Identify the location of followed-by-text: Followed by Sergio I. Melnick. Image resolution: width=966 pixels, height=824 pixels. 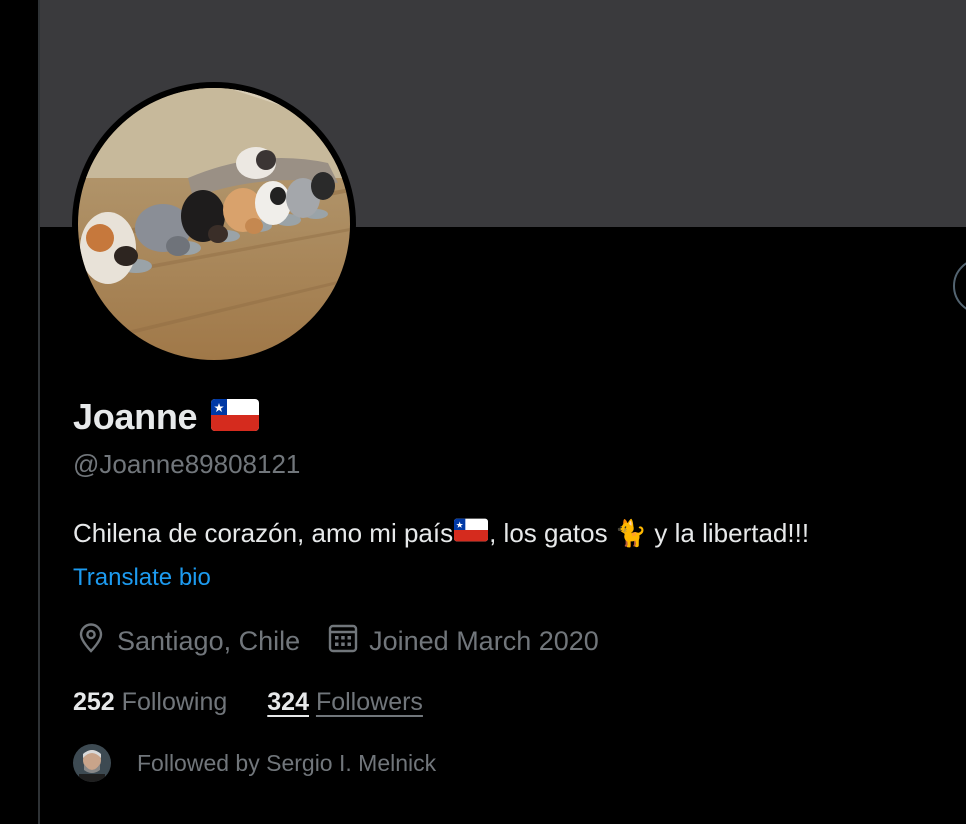
(287, 762).